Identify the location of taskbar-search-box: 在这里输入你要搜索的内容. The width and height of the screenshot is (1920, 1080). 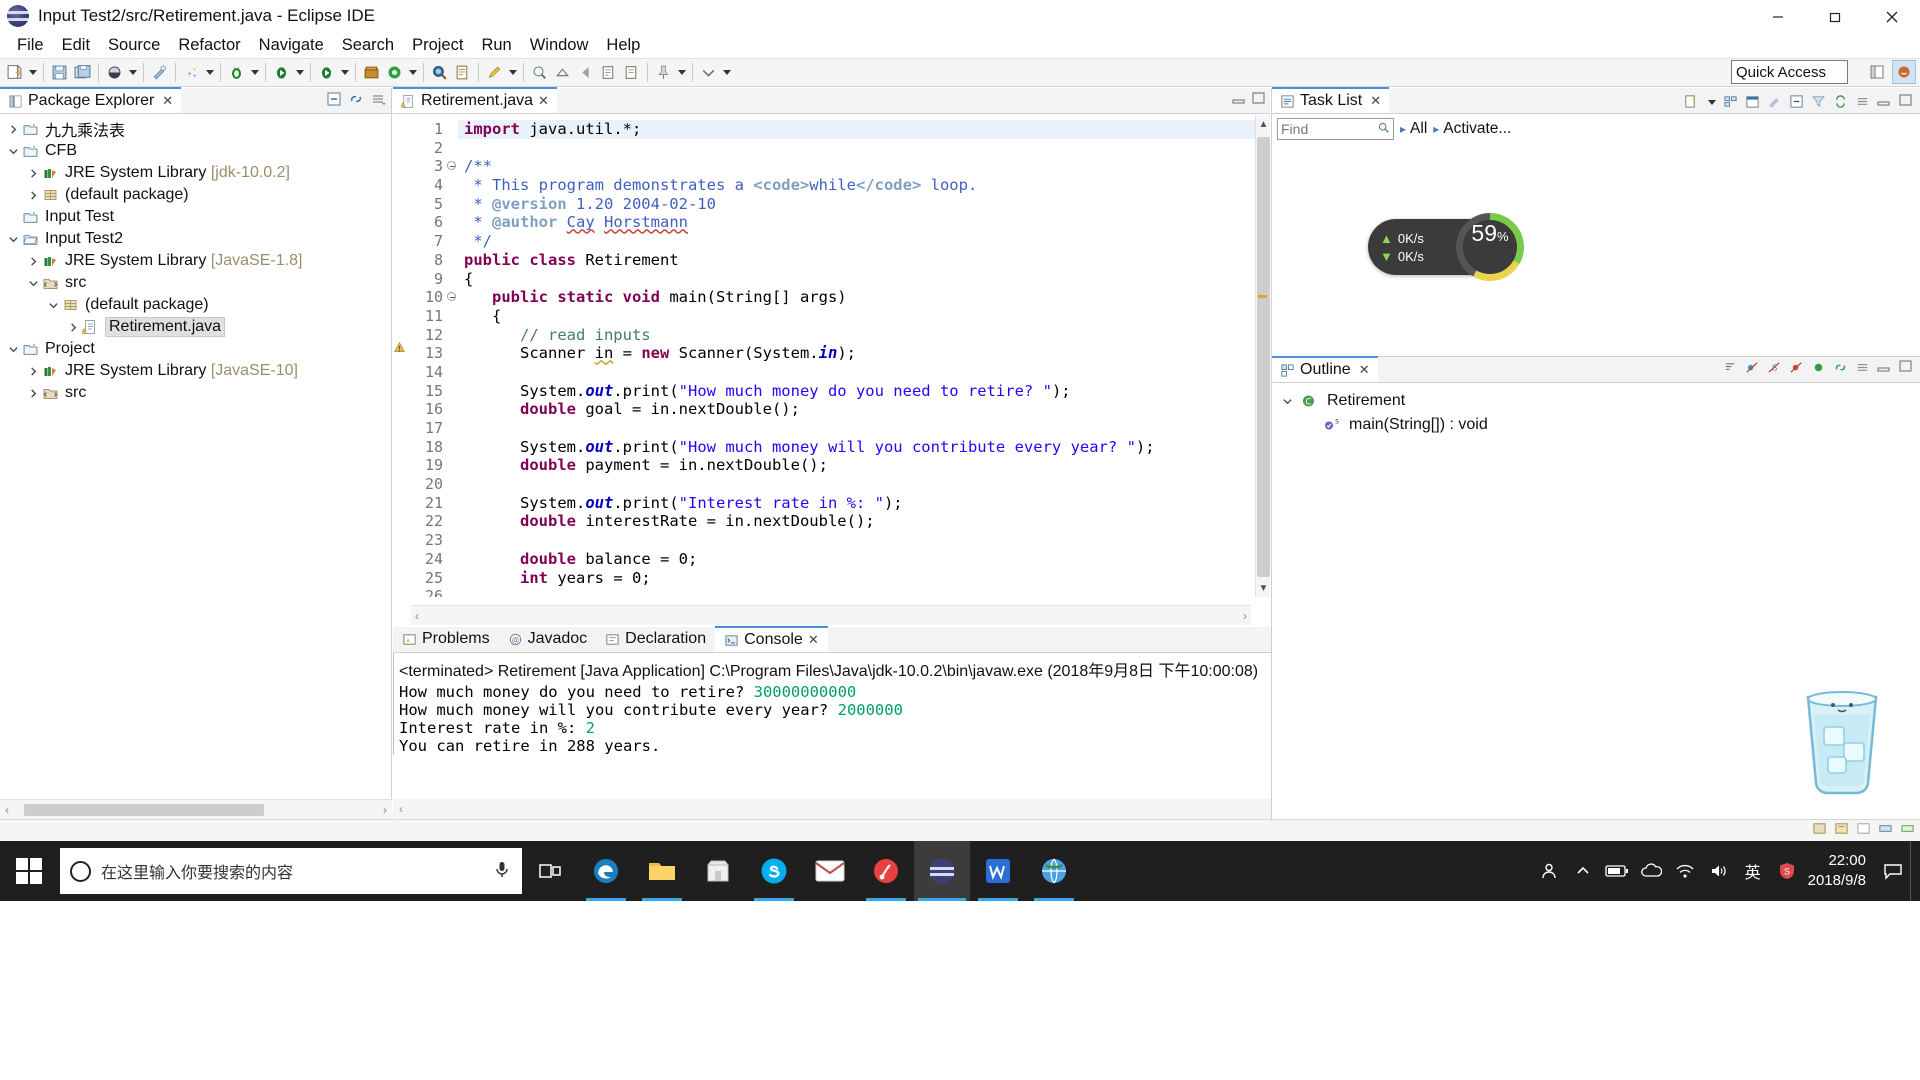
(291, 871).